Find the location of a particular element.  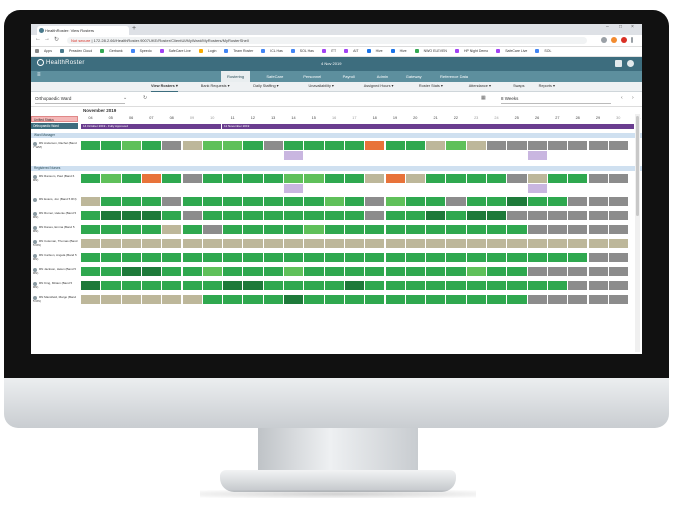

subnav-item: Swaps is located at coordinates (518, 86).